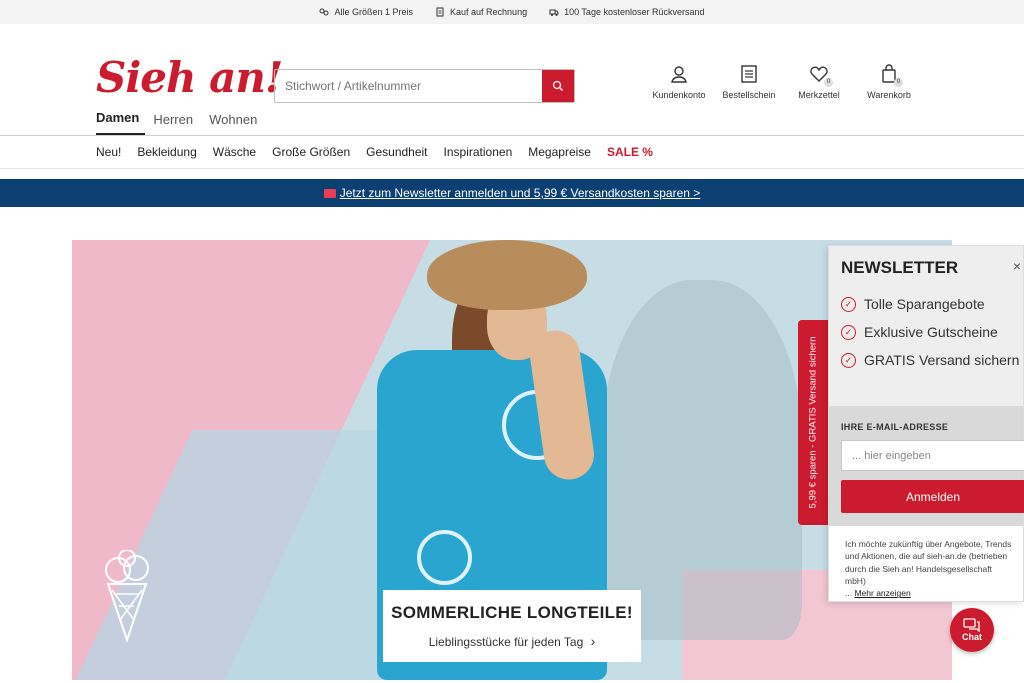  I want to click on hero-shadow, so click(702, 460).